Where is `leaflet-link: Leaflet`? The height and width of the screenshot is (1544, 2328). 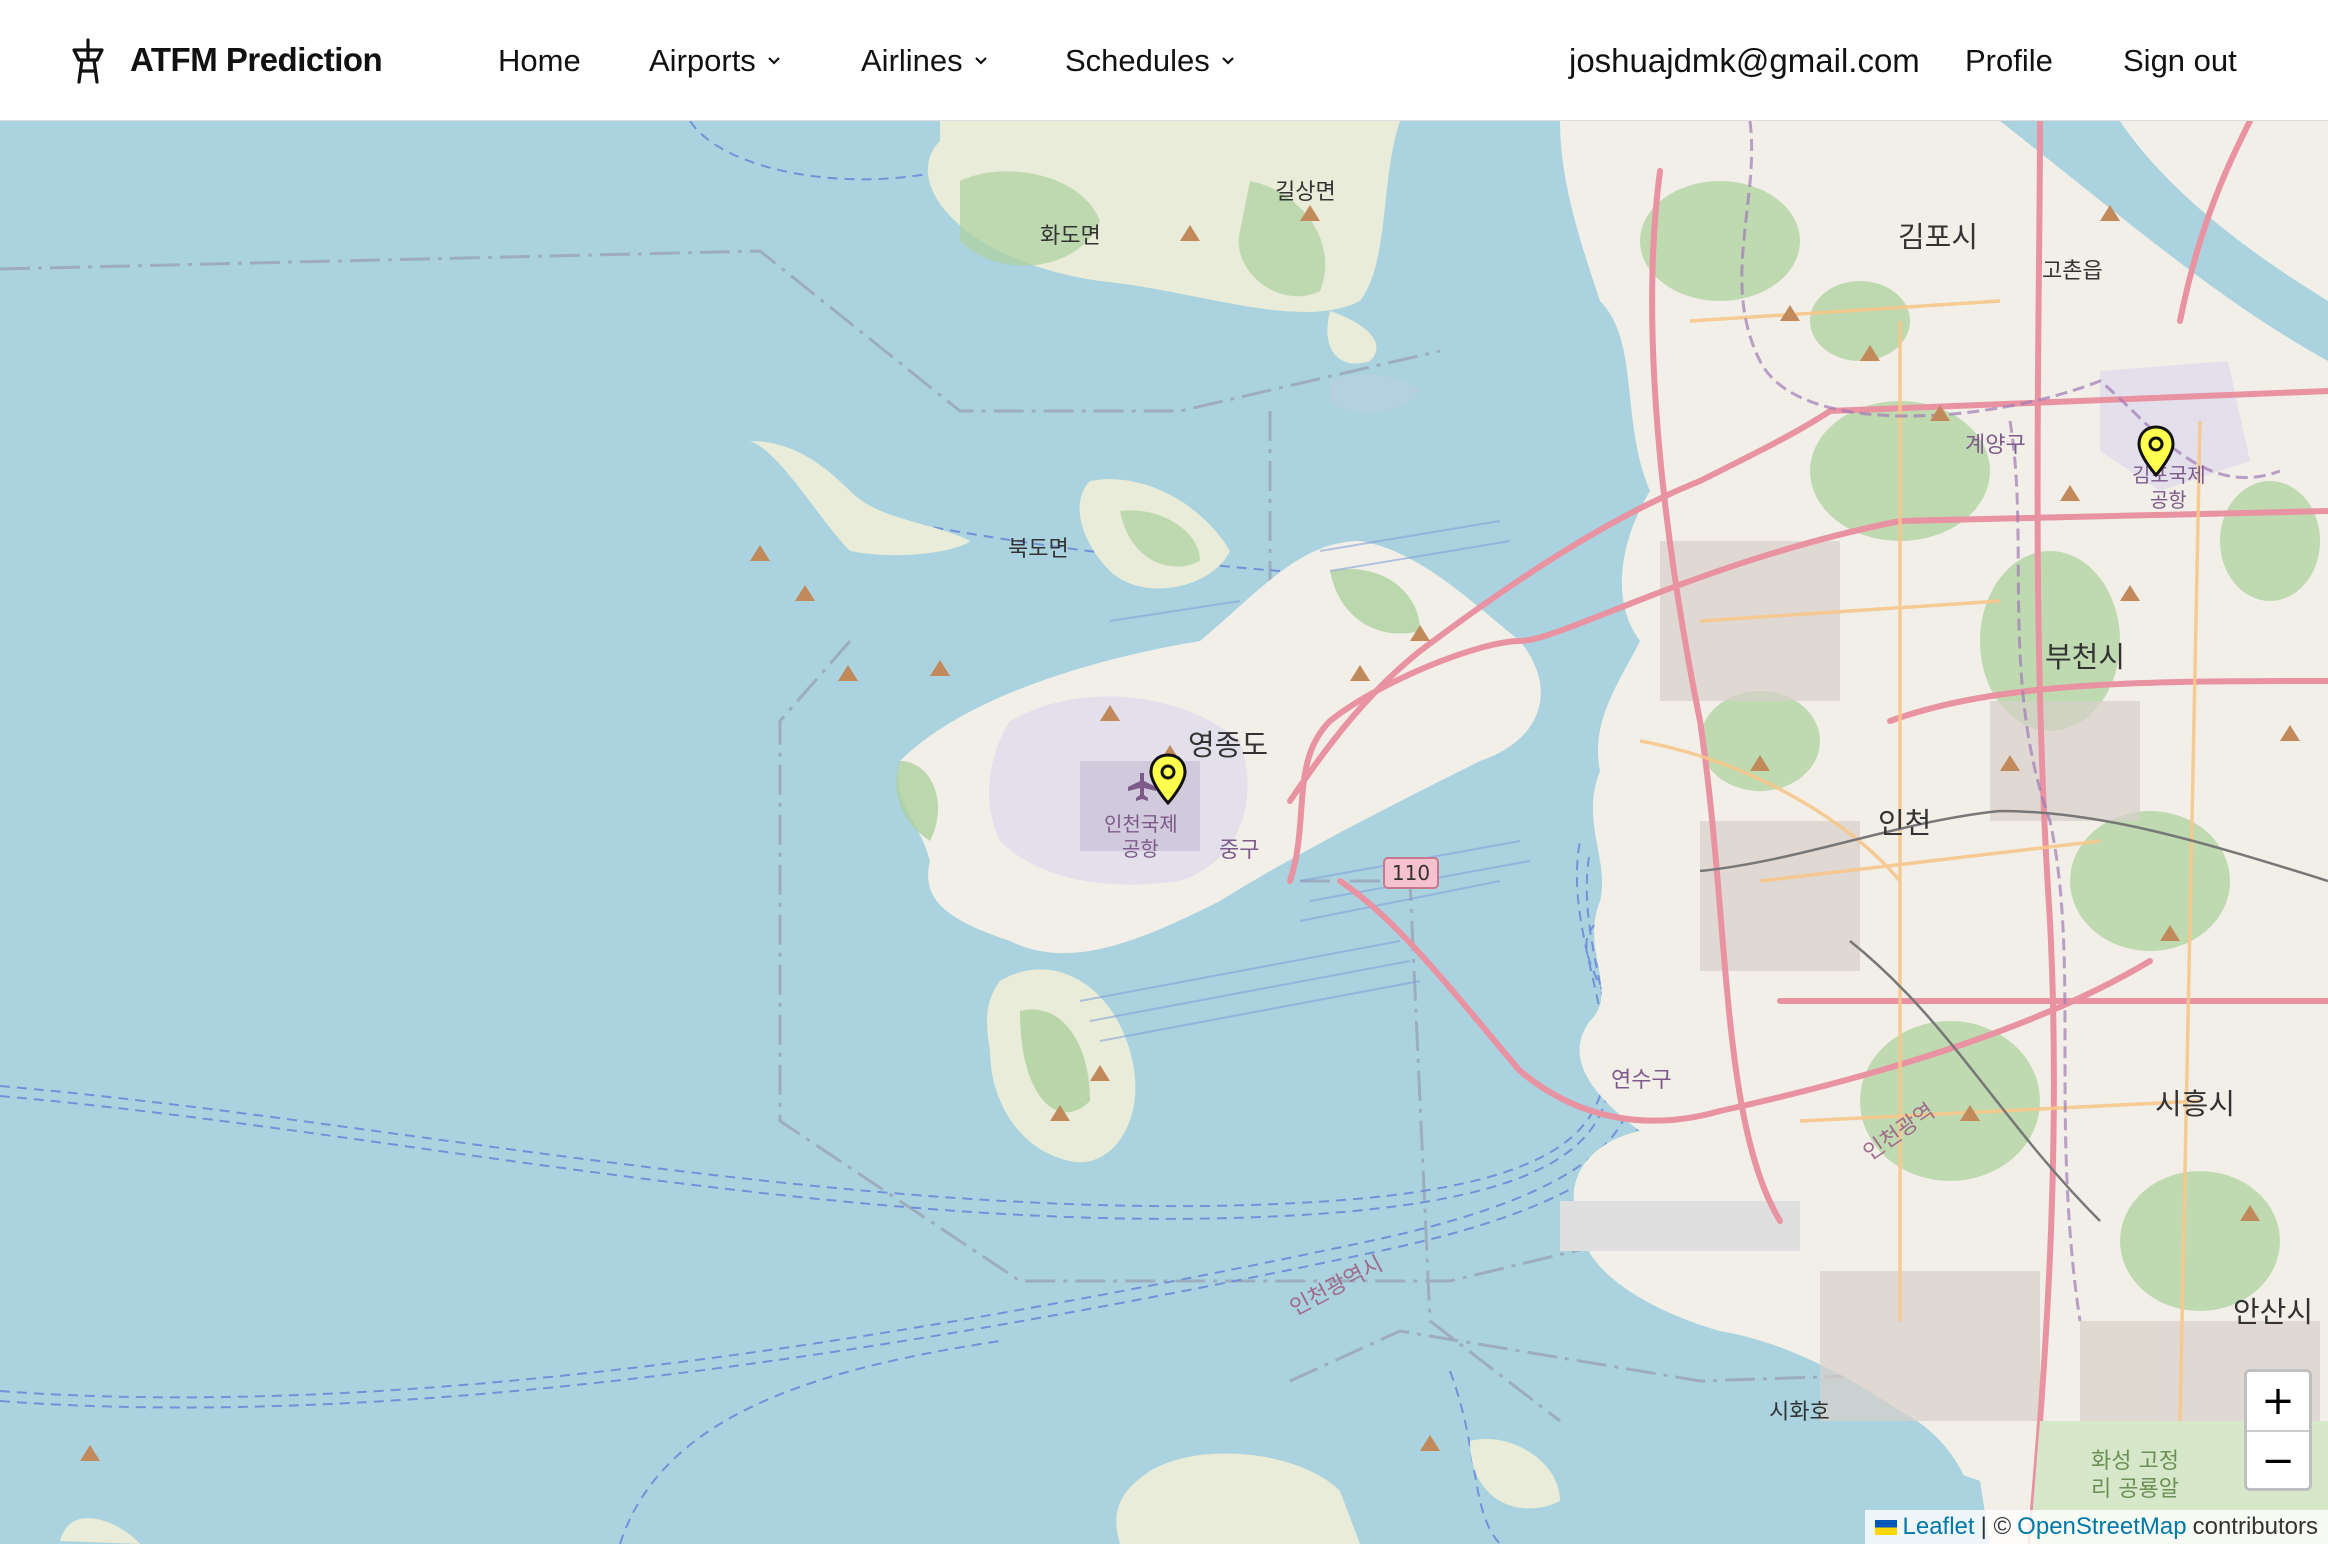 leaflet-link: Leaflet is located at coordinates (1939, 1527).